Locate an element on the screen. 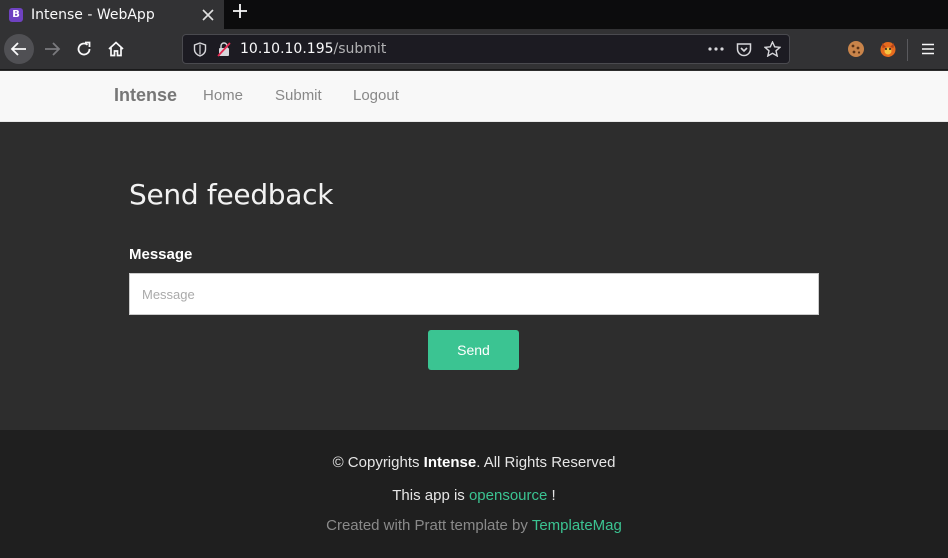 This screenshot has width=948, height=558. copyright-brand: Intense is located at coordinates (450, 462).